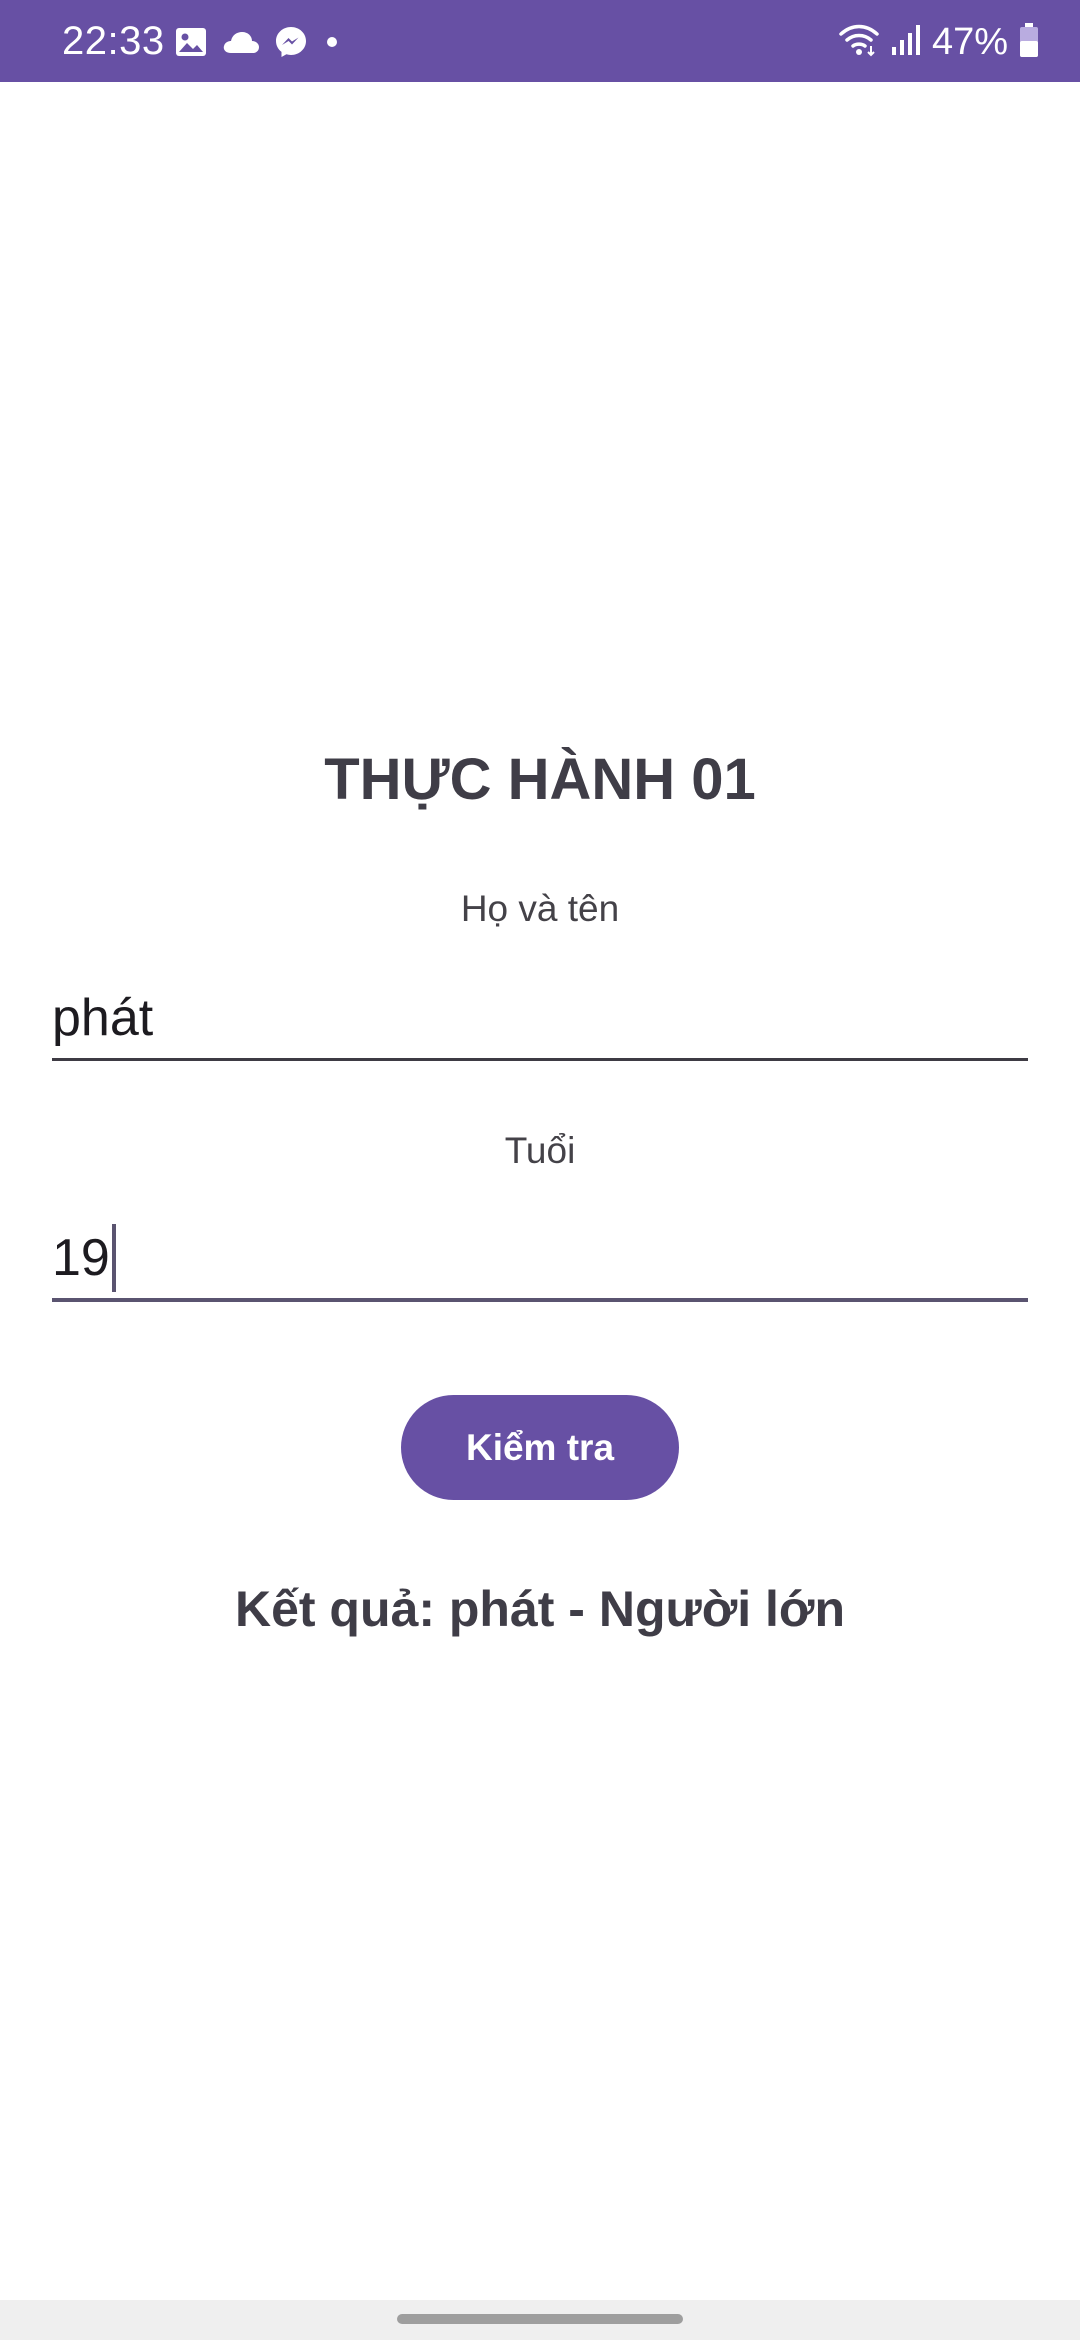  I want to click on navigation-bar, so click(540, 2320).